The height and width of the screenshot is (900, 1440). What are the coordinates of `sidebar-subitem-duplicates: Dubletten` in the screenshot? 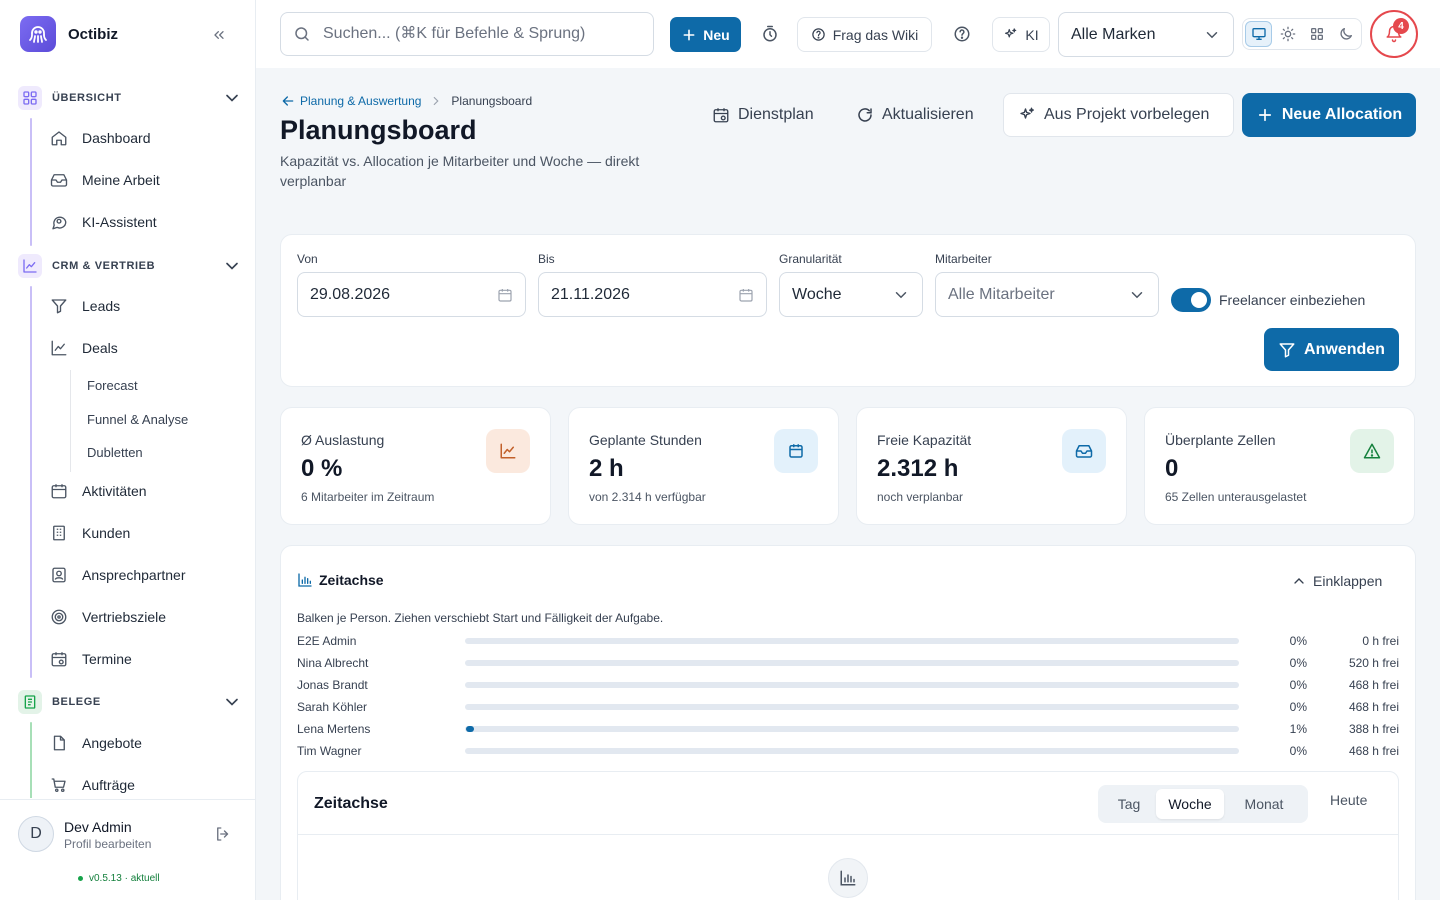 It's located at (115, 452).